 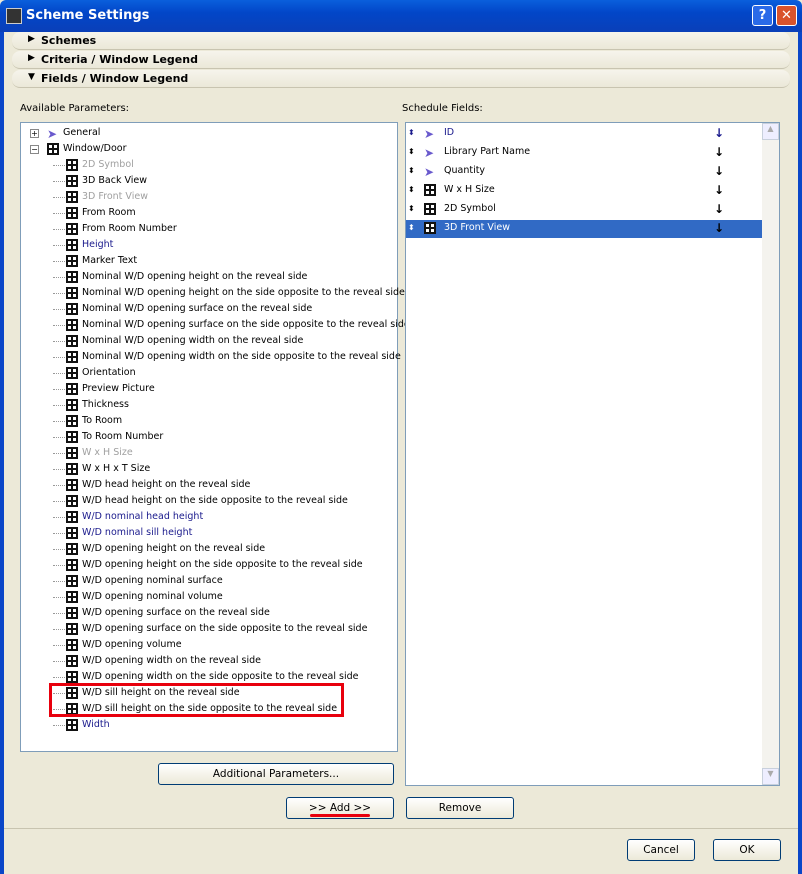 What do you see at coordinates (2, 453) in the screenshot?
I see `window-border-left` at bounding box center [2, 453].